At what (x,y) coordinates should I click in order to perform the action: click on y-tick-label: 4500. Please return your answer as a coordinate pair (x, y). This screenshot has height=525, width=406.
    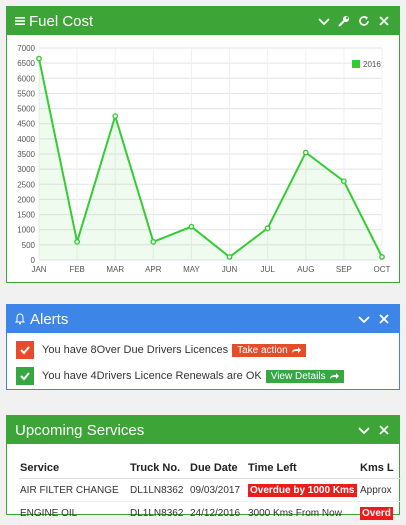
    Looking at the image, I should click on (26, 124).